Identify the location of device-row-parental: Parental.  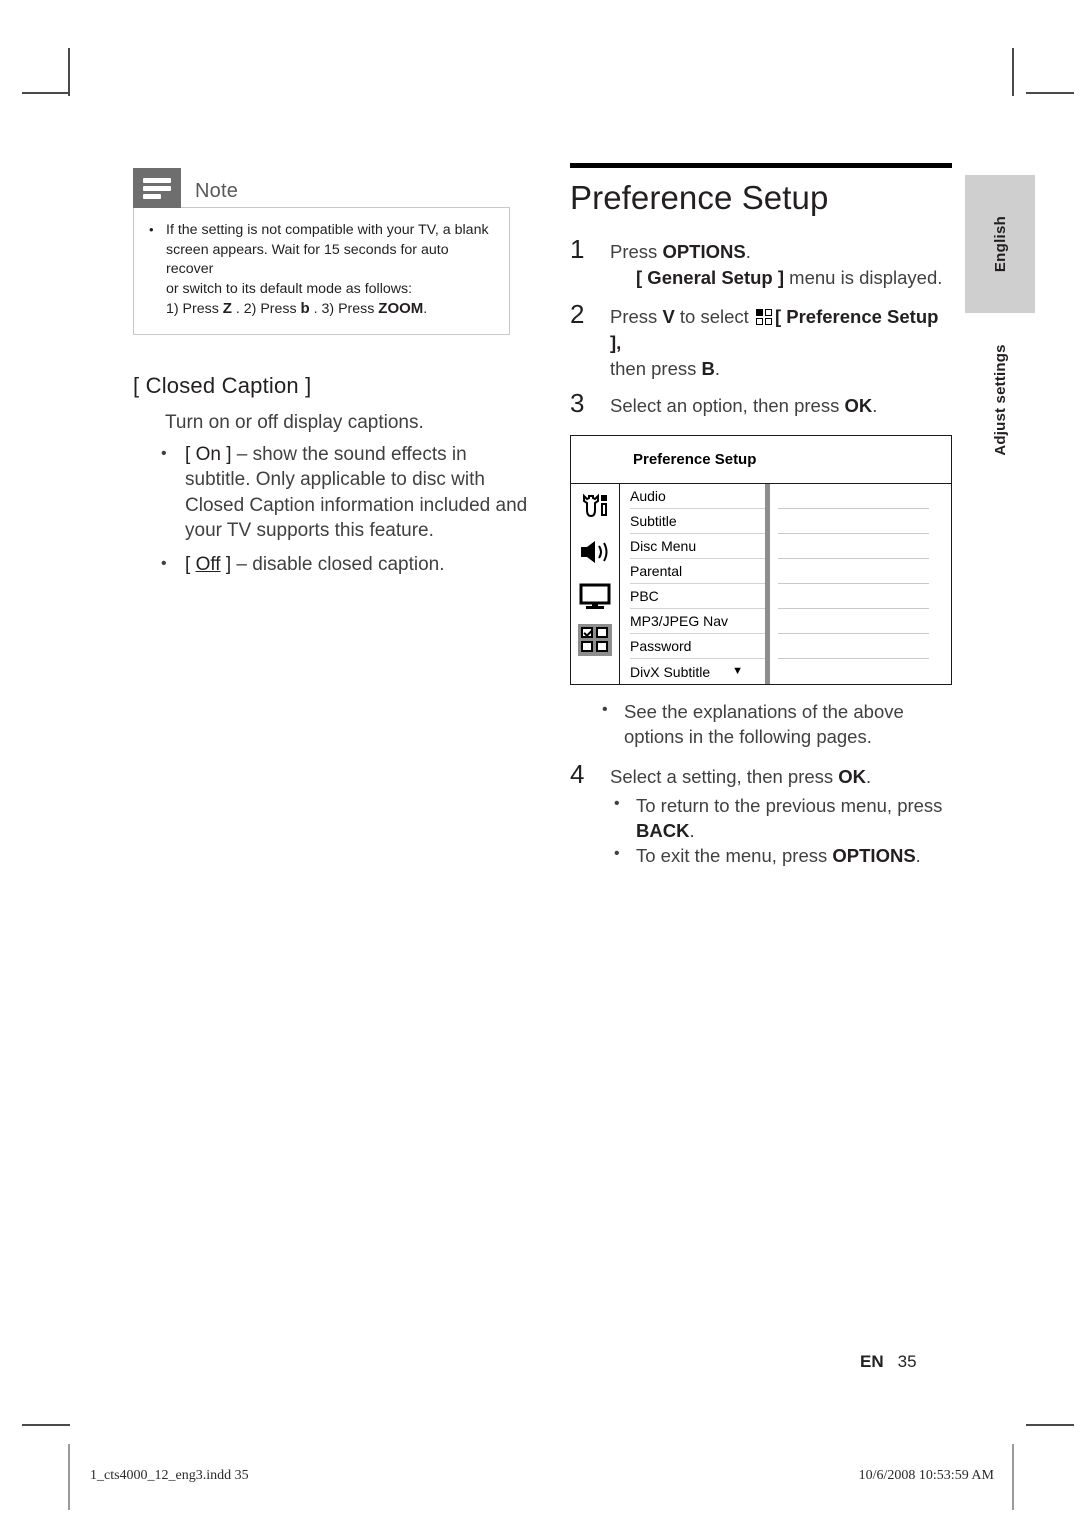
(697, 572).